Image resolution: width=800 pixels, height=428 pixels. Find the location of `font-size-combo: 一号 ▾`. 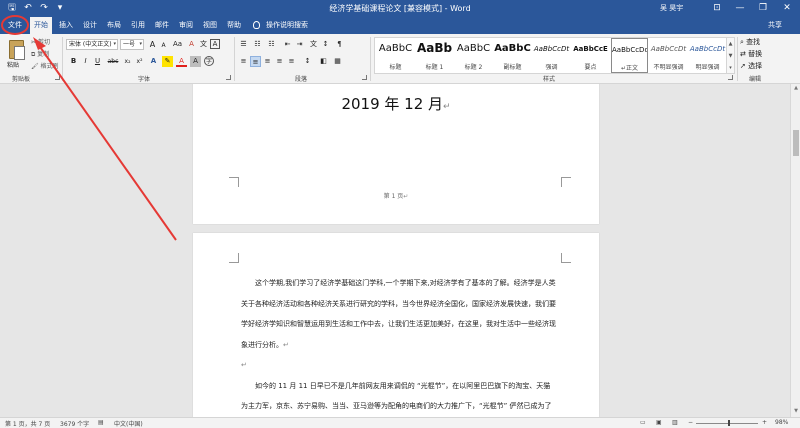

font-size-combo: 一号 ▾ is located at coordinates (132, 44).